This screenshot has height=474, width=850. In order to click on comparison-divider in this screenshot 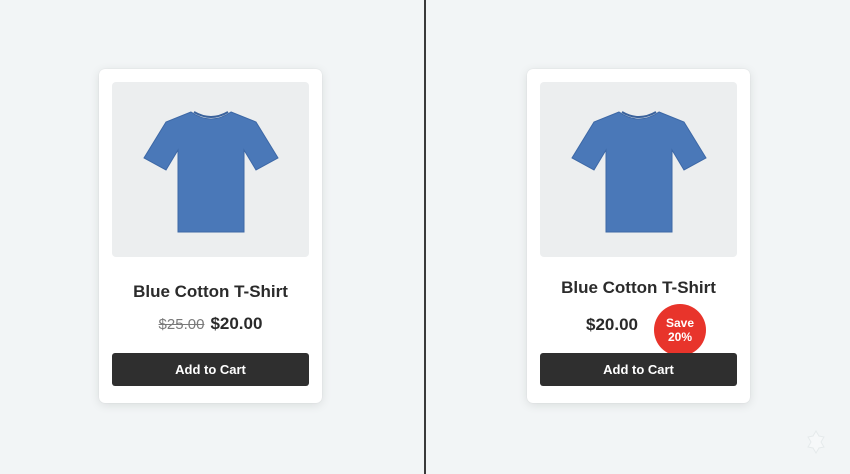, I will do `click(425, 237)`.